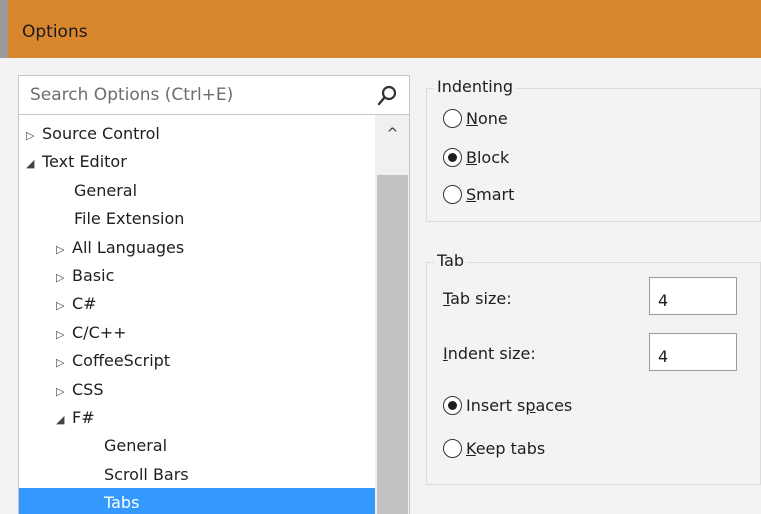  I want to click on tree-scrollbar: ^, so click(392, 314).